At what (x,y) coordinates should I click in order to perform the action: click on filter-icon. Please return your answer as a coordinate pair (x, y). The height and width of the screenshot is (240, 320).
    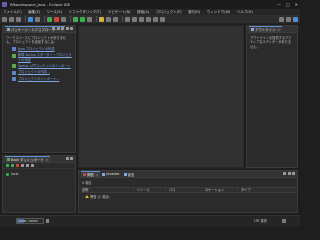
    Looking at the image, I should click on (32, 165).